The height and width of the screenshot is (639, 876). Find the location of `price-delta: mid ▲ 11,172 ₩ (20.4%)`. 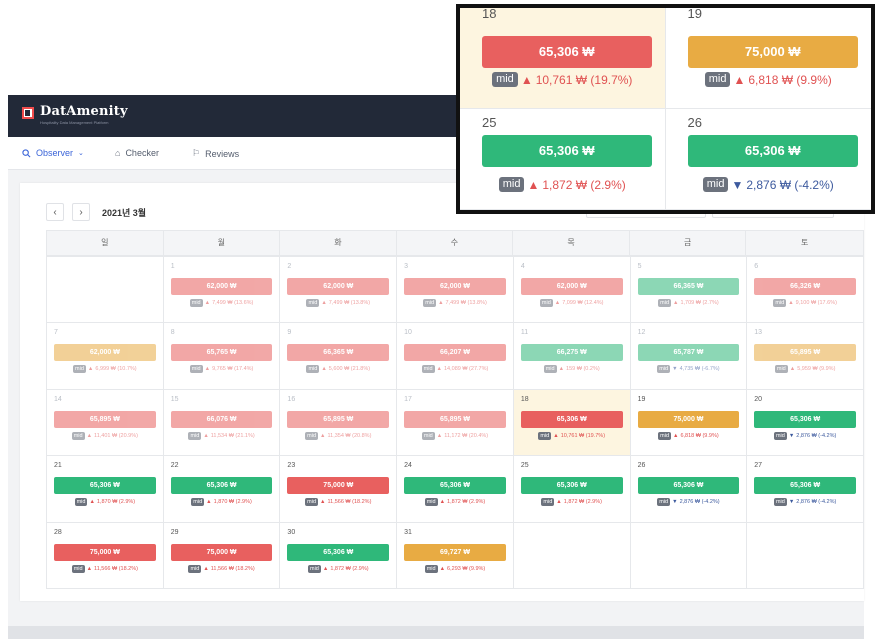

price-delta: mid ▲ 11,172 ₩ (20.4%) is located at coordinates (455, 435).